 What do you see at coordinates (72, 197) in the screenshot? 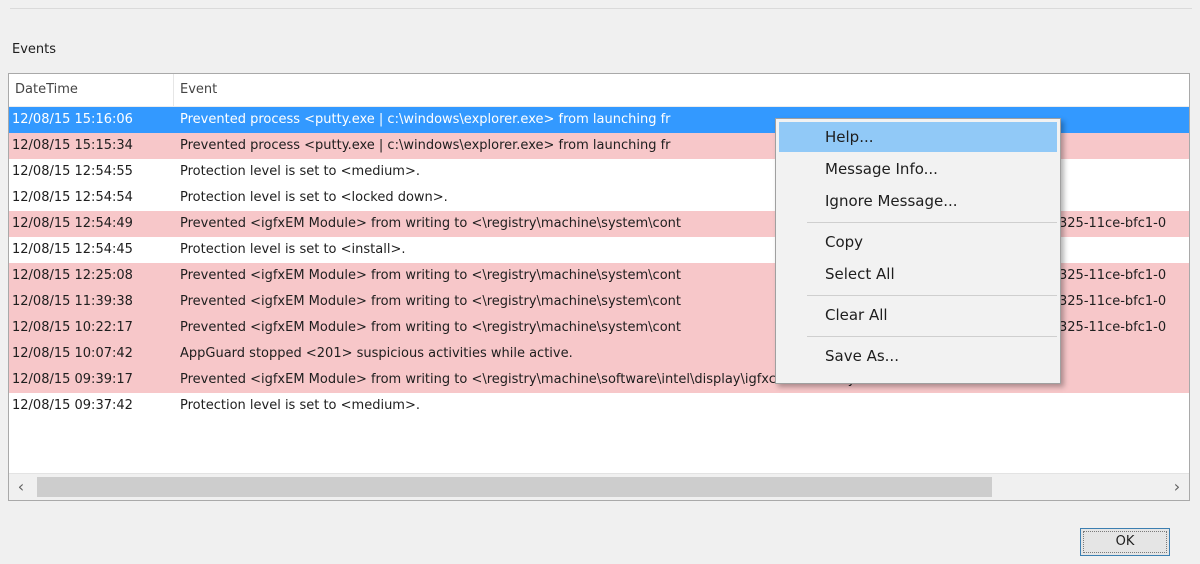
I see `cell-datetime: 12/08/15 12:54:54` at bounding box center [72, 197].